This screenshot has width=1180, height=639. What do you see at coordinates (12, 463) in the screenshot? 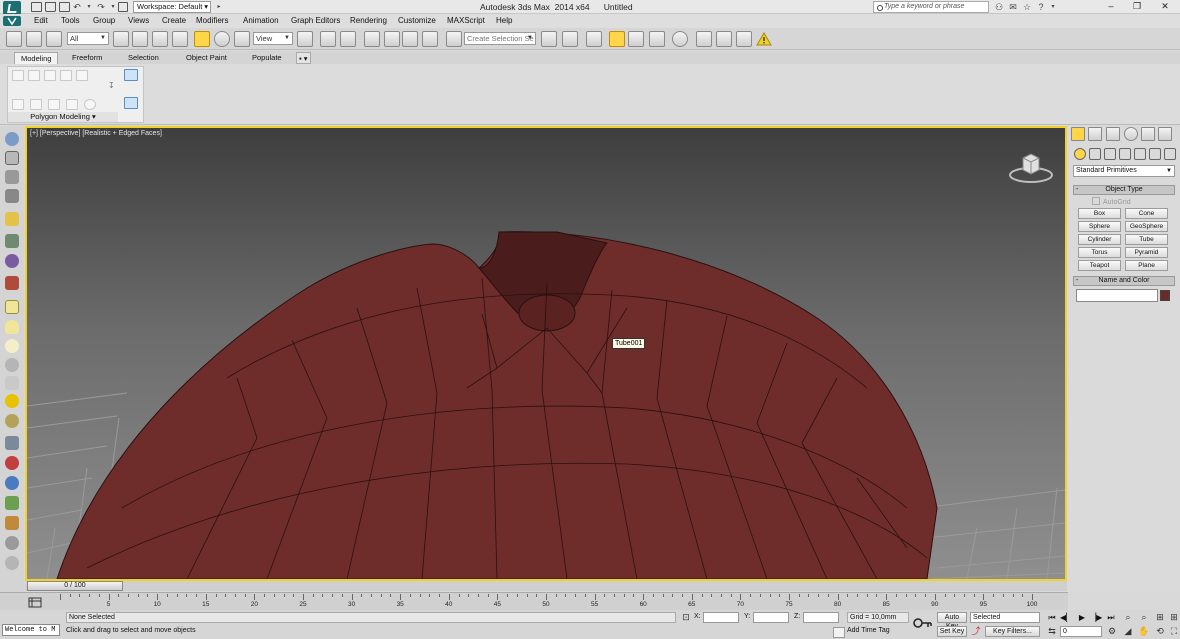
I see `material-sphere-icon` at bounding box center [12, 463].